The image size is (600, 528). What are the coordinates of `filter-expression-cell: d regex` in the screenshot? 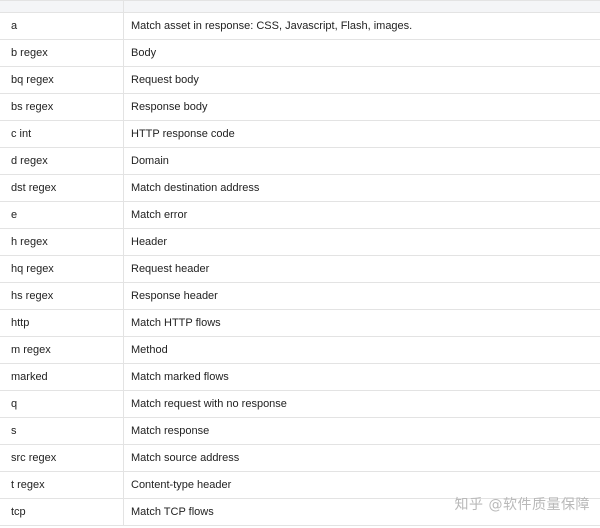 It's located at (62, 161).